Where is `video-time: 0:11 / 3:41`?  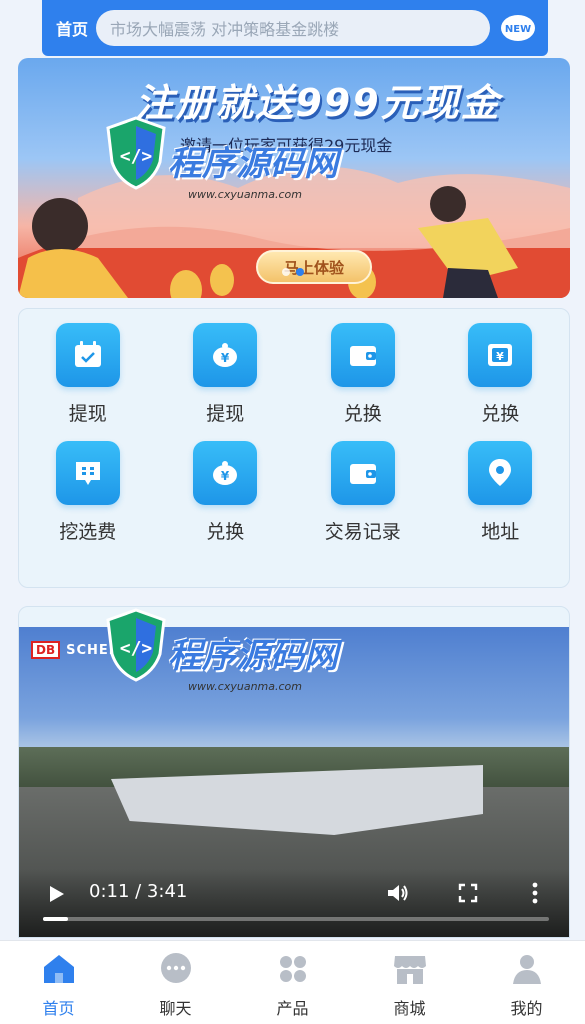 video-time: 0:11 / 3:41 is located at coordinates (138, 891).